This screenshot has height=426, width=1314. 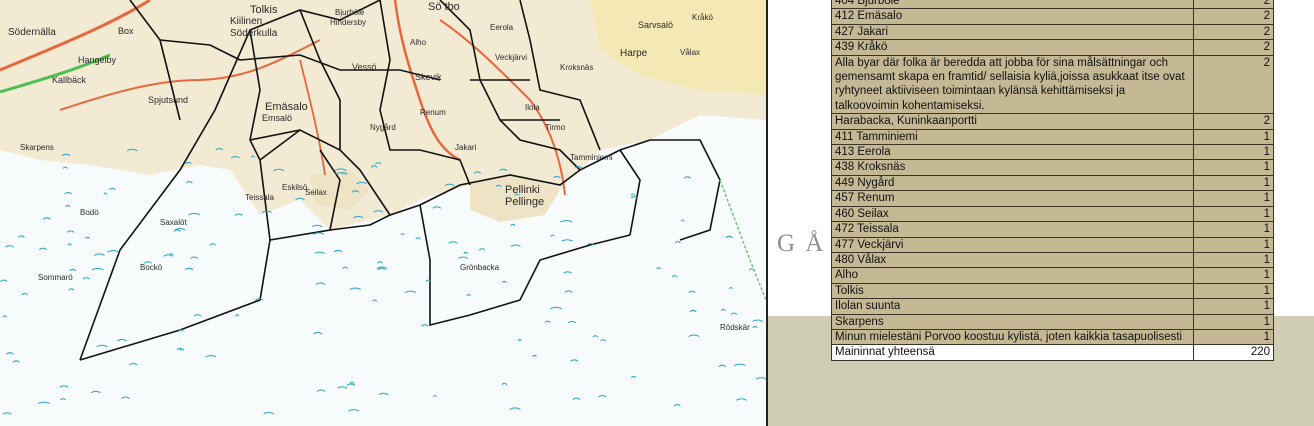 What do you see at coordinates (428, 77) in the screenshot?
I see `place-label: Skevik` at bounding box center [428, 77].